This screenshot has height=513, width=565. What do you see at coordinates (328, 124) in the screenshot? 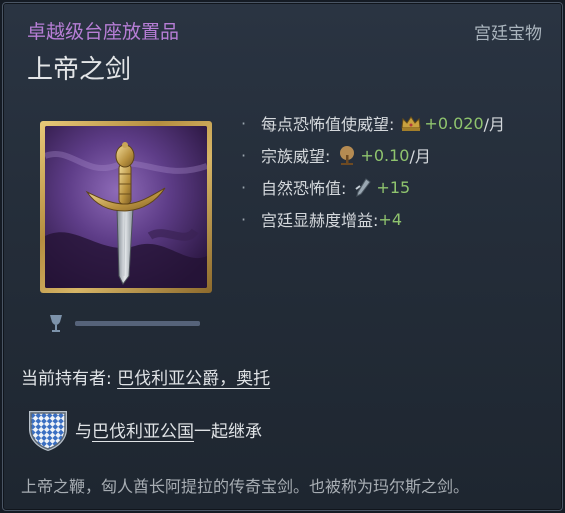
I see `modifier-label: 每点恐怖值使威望:` at bounding box center [328, 124].